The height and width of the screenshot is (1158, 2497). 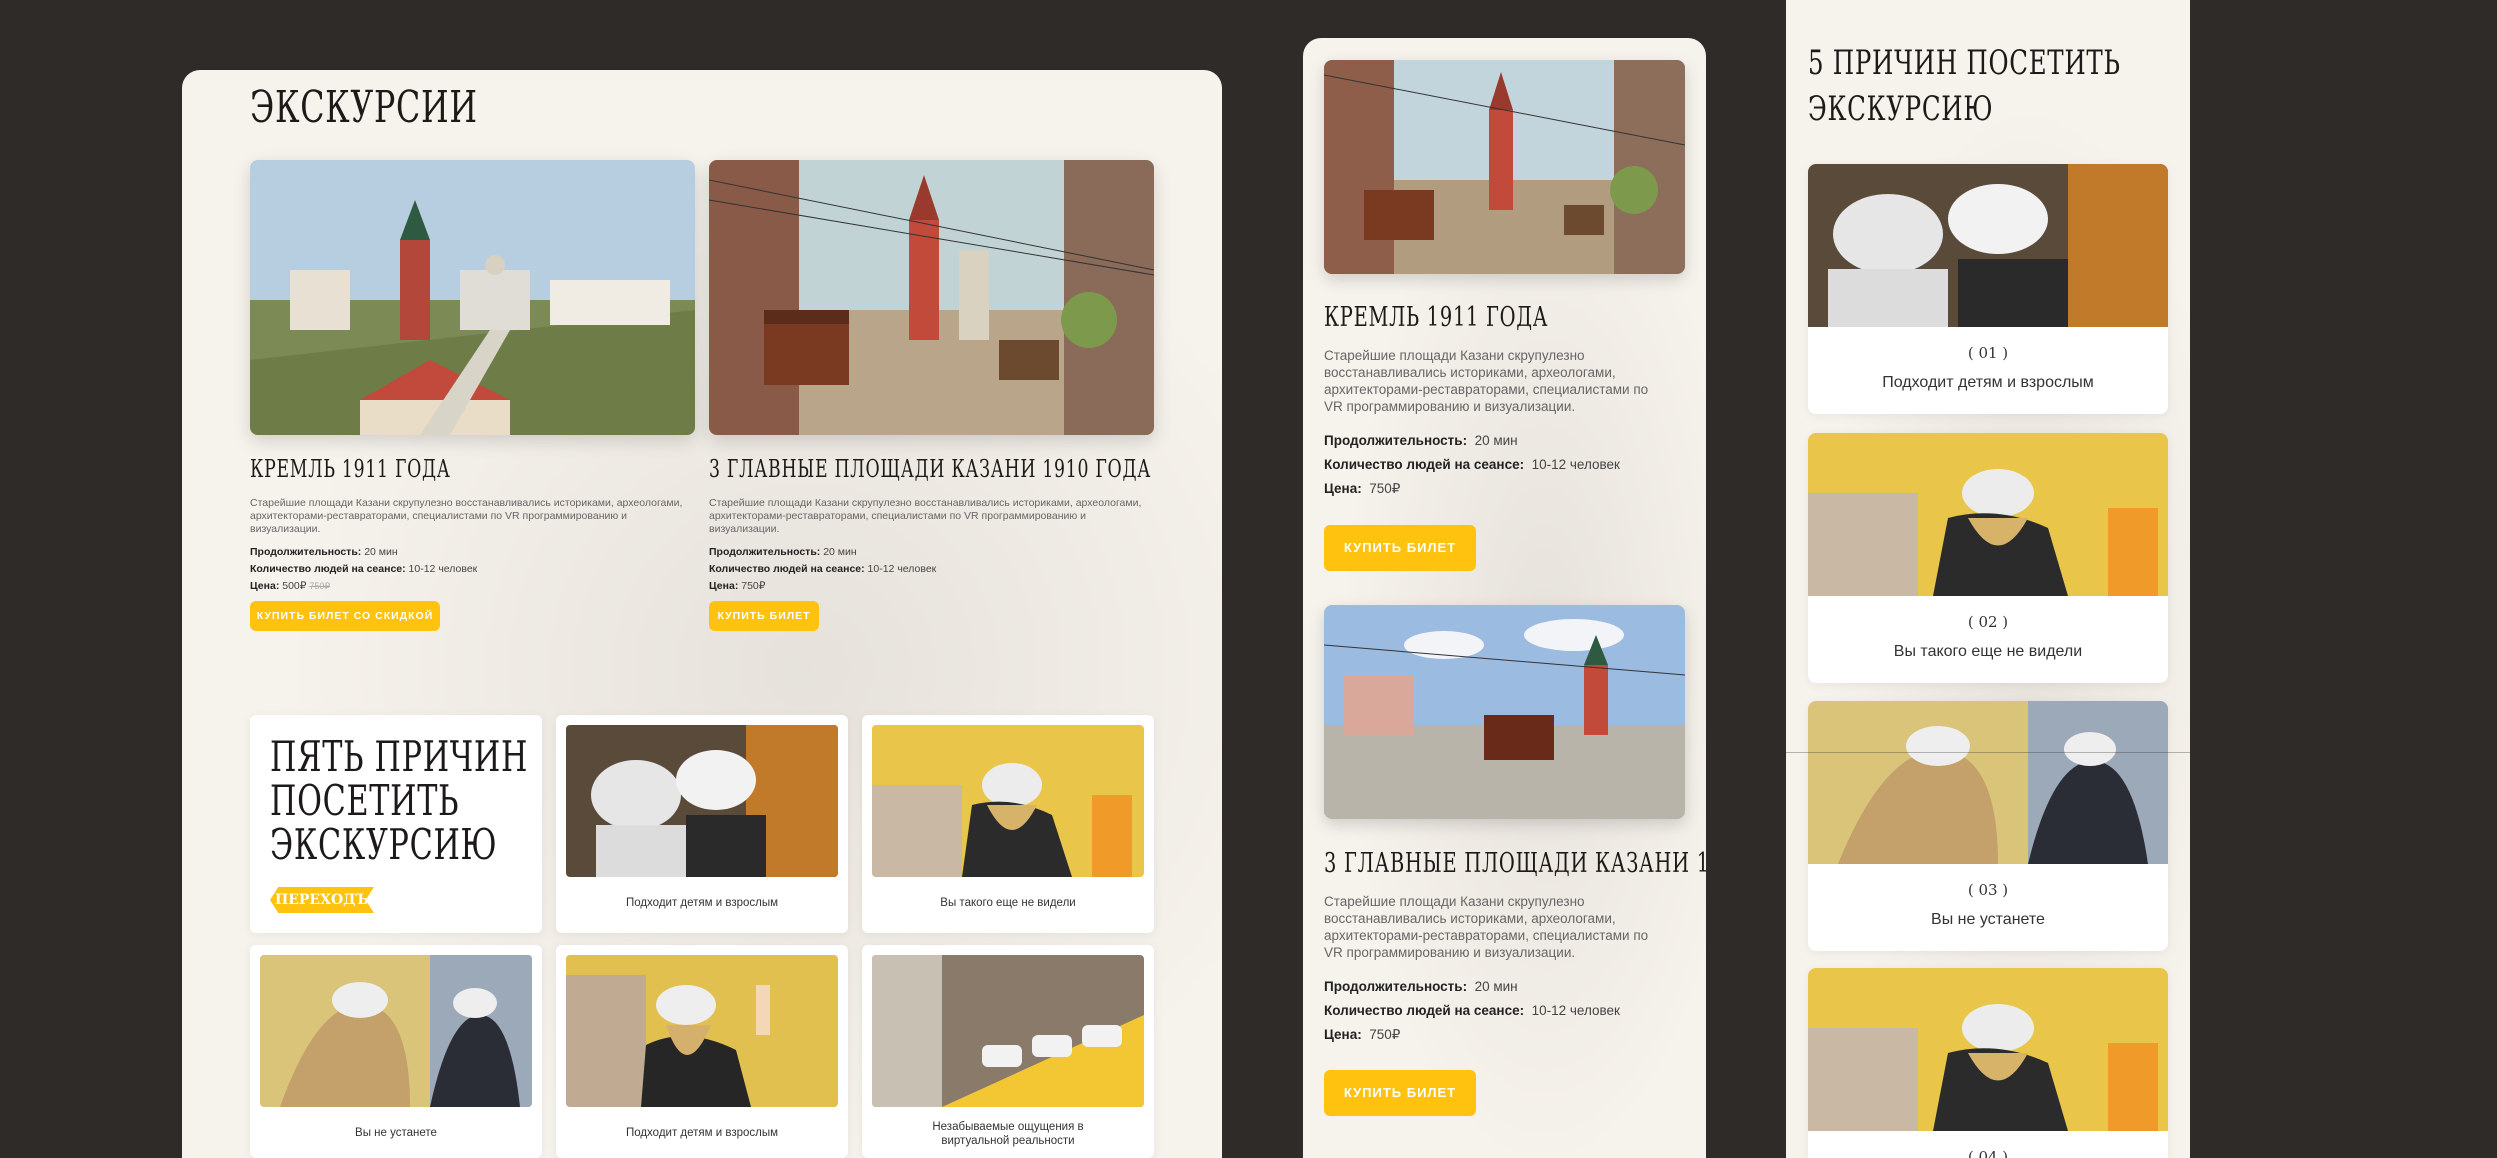 I want to click on price-value: 500₽, so click(x=294, y=586).